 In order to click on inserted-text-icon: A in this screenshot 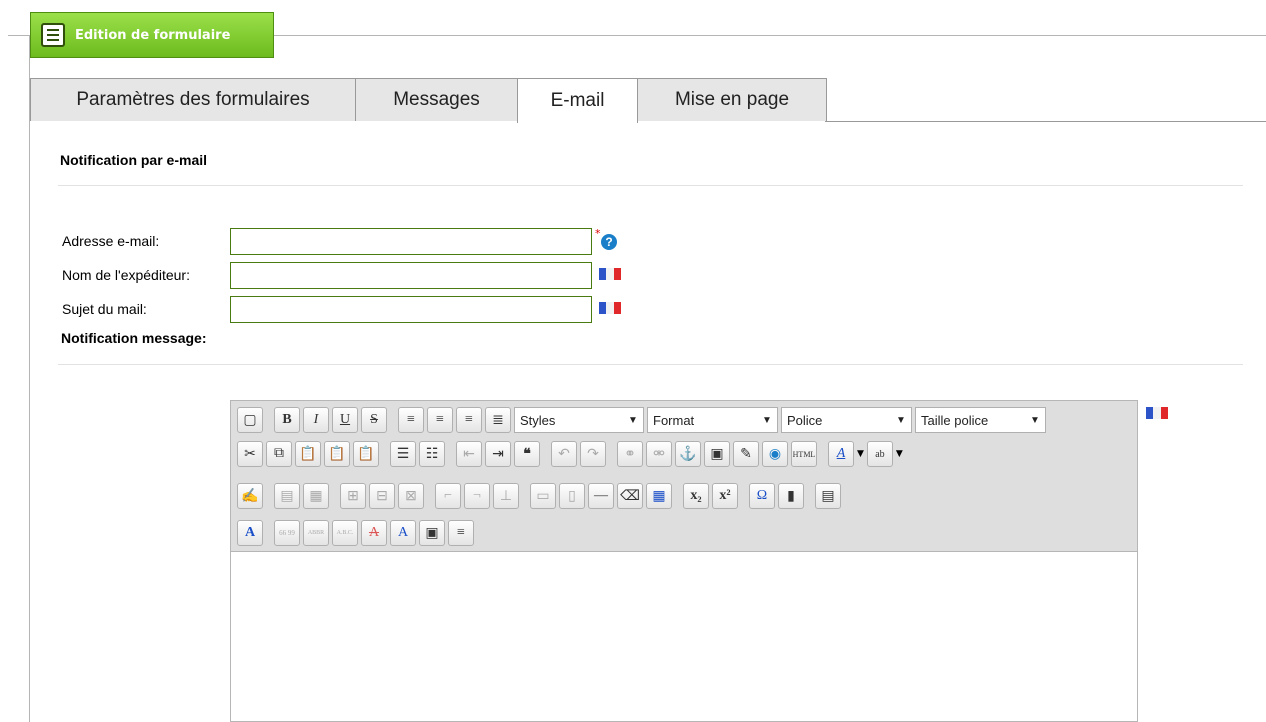, I will do `click(403, 533)`.